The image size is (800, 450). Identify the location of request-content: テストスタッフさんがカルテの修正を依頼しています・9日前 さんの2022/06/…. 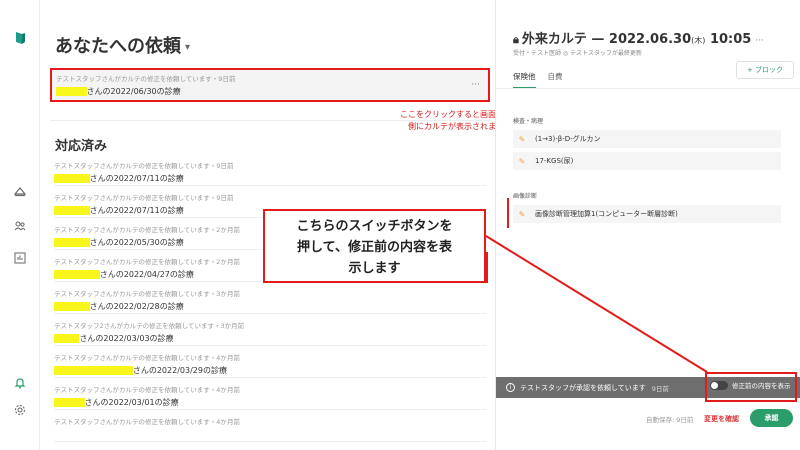
(145, 85).